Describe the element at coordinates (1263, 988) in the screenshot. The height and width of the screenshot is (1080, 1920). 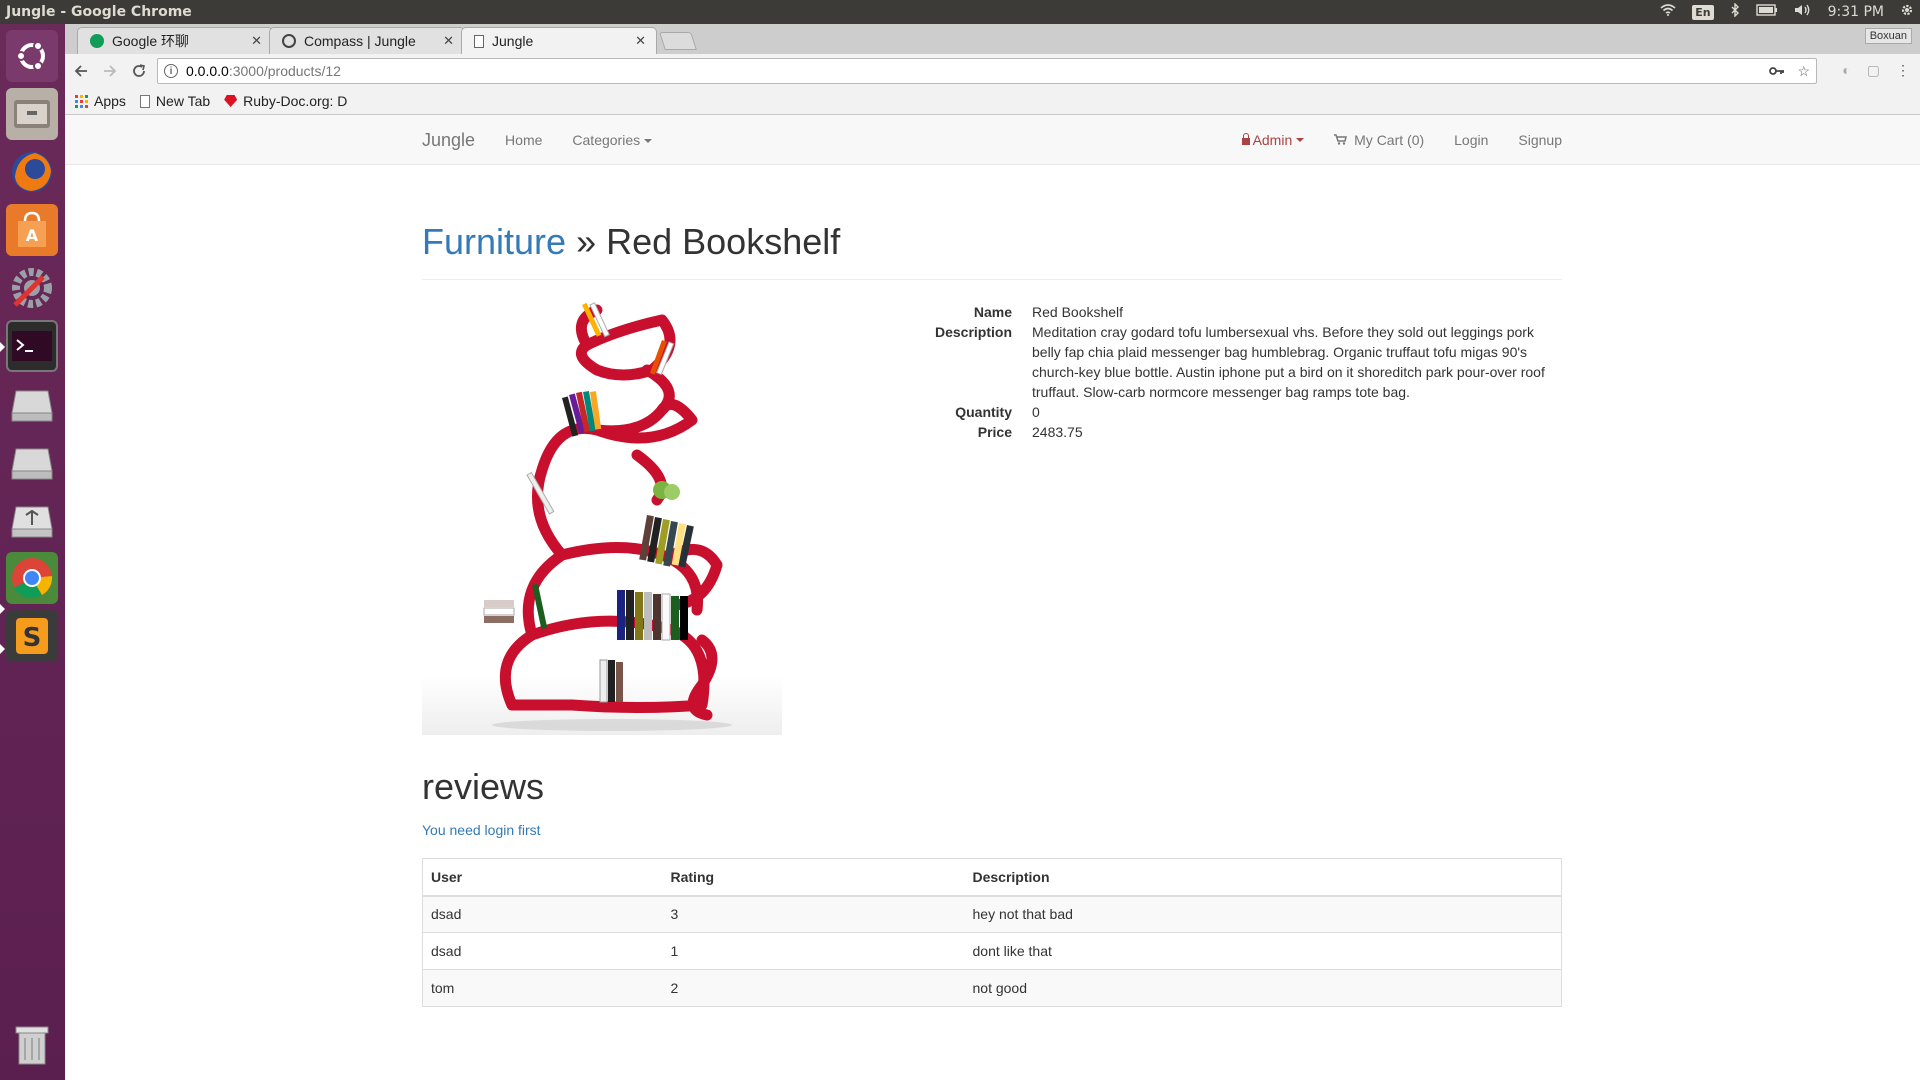
I see `review-description: not good` at that location.